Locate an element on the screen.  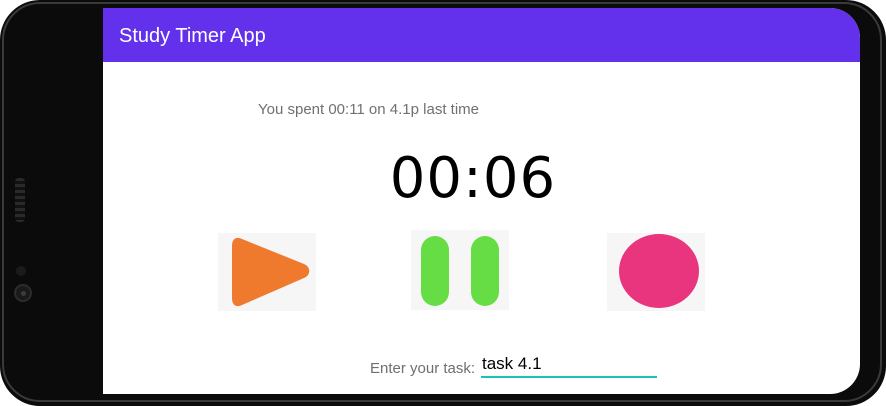
pause-button is located at coordinates (460, 270).